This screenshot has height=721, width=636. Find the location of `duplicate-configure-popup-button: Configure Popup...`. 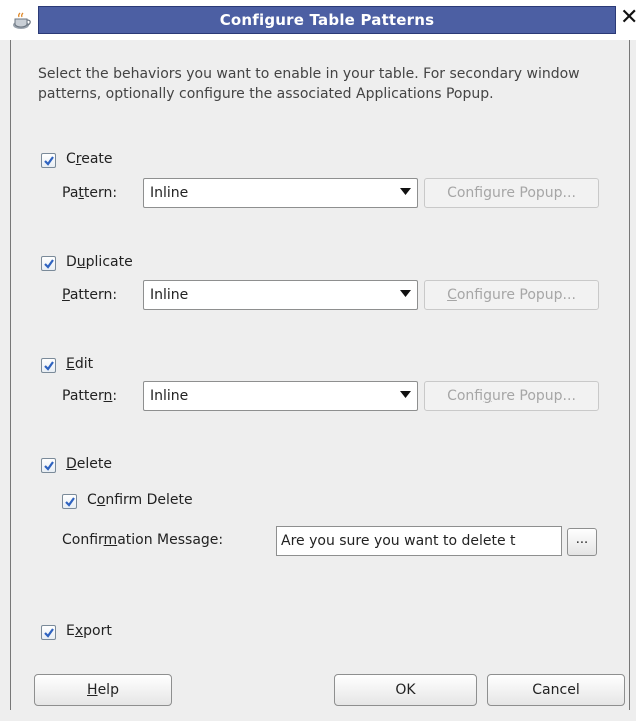

duplicate-configure-popup-button: Configure Popup... is located at coordinates (511, 295).